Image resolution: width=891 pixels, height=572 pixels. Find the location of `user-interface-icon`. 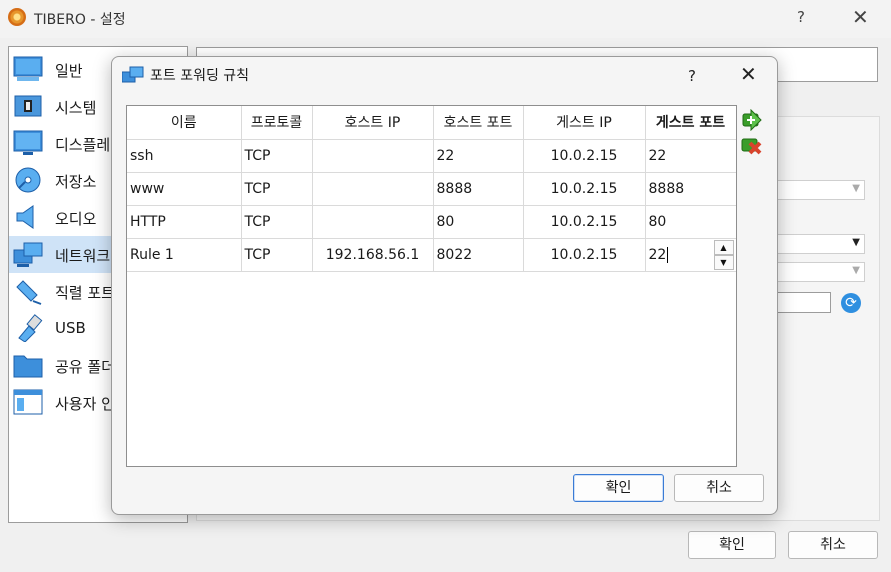

user-interface-icon is located at coordinates (28, 402).